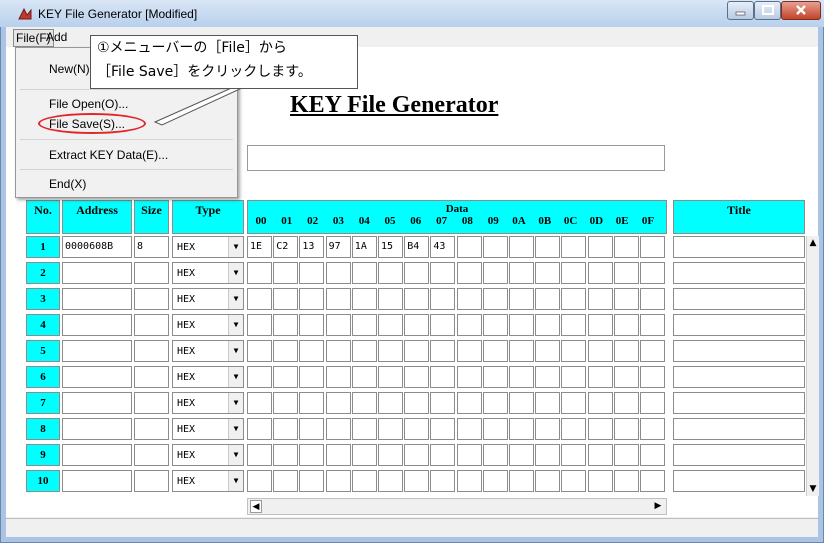 The height and width of the screenshot is (543, 824). Describe the element at coordinates (456, 158) in the screenshot. I see `file-title-input` at that location.